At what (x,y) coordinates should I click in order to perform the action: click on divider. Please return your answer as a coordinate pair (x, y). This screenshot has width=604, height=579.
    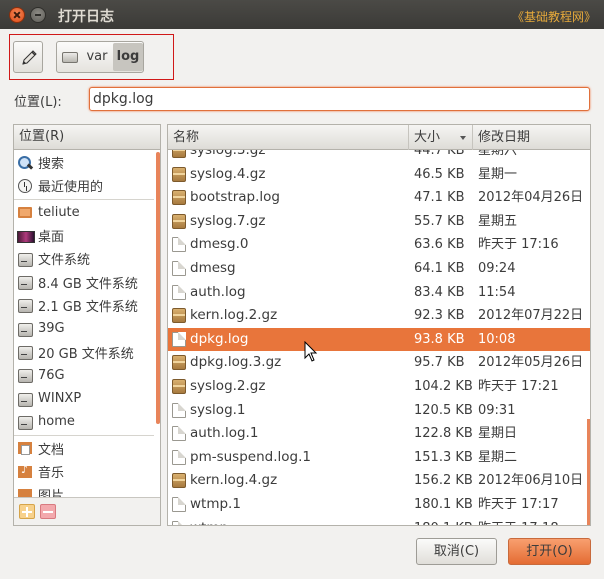
    Looking at the image, I should click on (84, 199).